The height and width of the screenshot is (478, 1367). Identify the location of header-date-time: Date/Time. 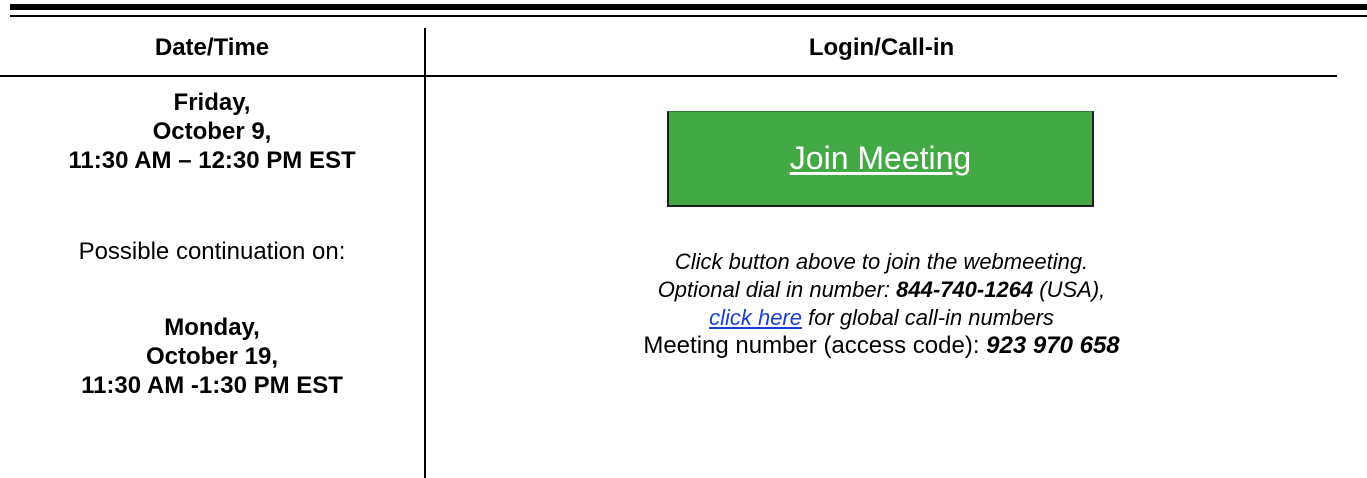
(212, 47).